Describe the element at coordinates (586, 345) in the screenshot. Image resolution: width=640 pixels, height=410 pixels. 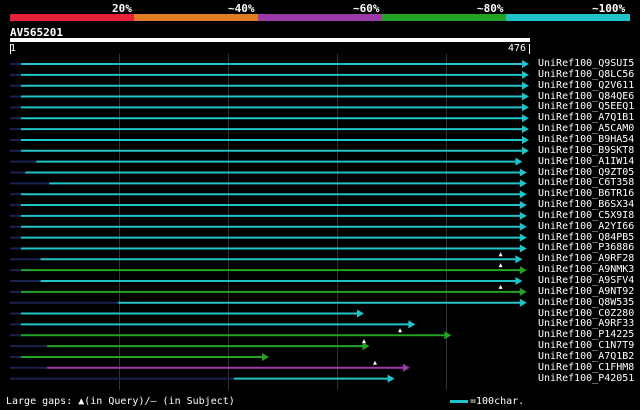
I see `hit-label: UniRef100_C1N7T9` at that location.